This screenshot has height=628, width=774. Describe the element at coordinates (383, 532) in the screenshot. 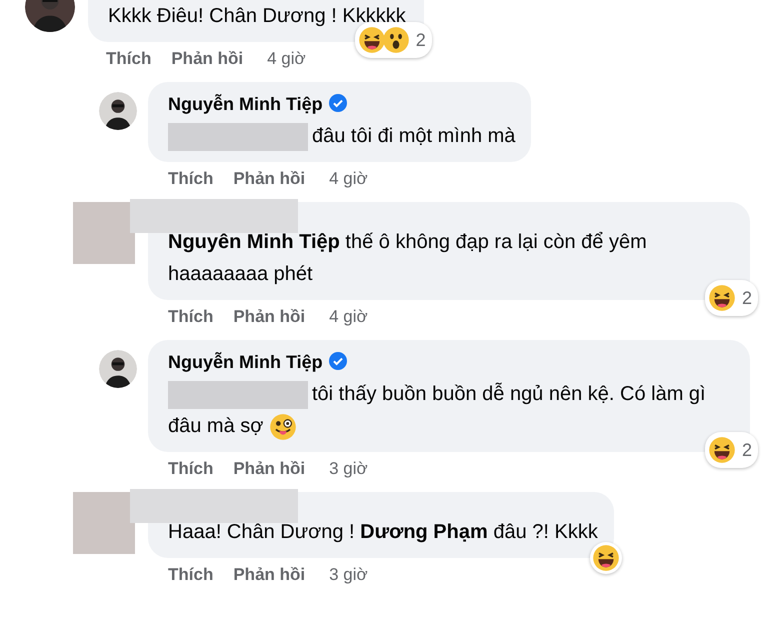

I see `comment-text: Haaa! Chân Dương ! Dương Phạm đâu ?! Kkkk` at that location.